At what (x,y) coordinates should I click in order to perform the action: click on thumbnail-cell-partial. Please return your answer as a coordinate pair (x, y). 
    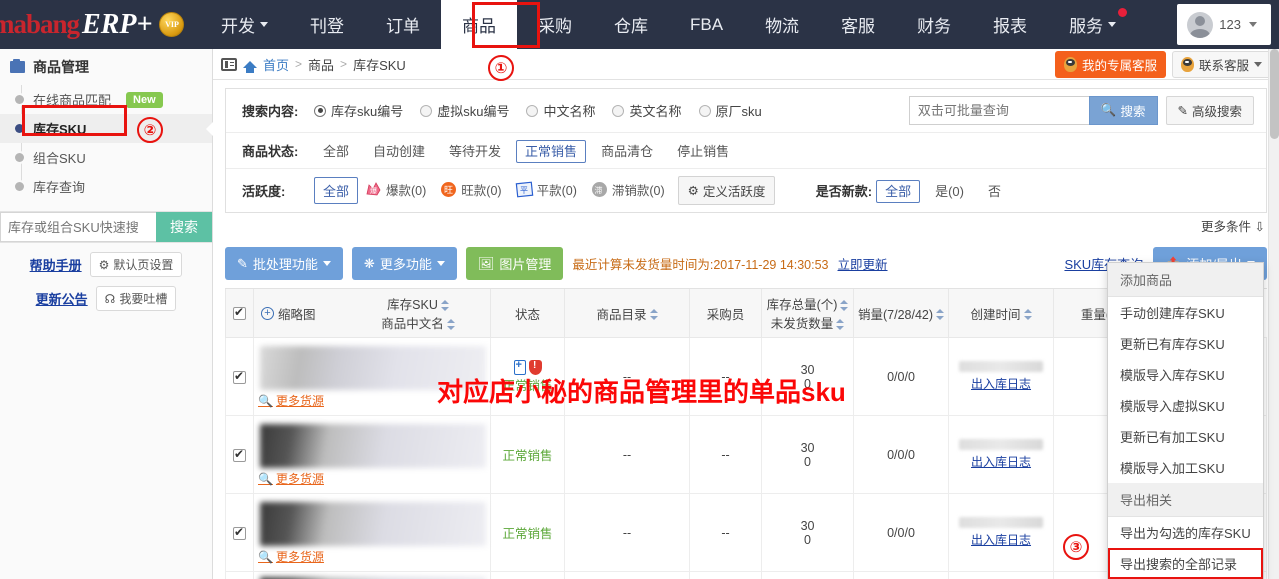
    Looking at the image, I should click on (372, 575).